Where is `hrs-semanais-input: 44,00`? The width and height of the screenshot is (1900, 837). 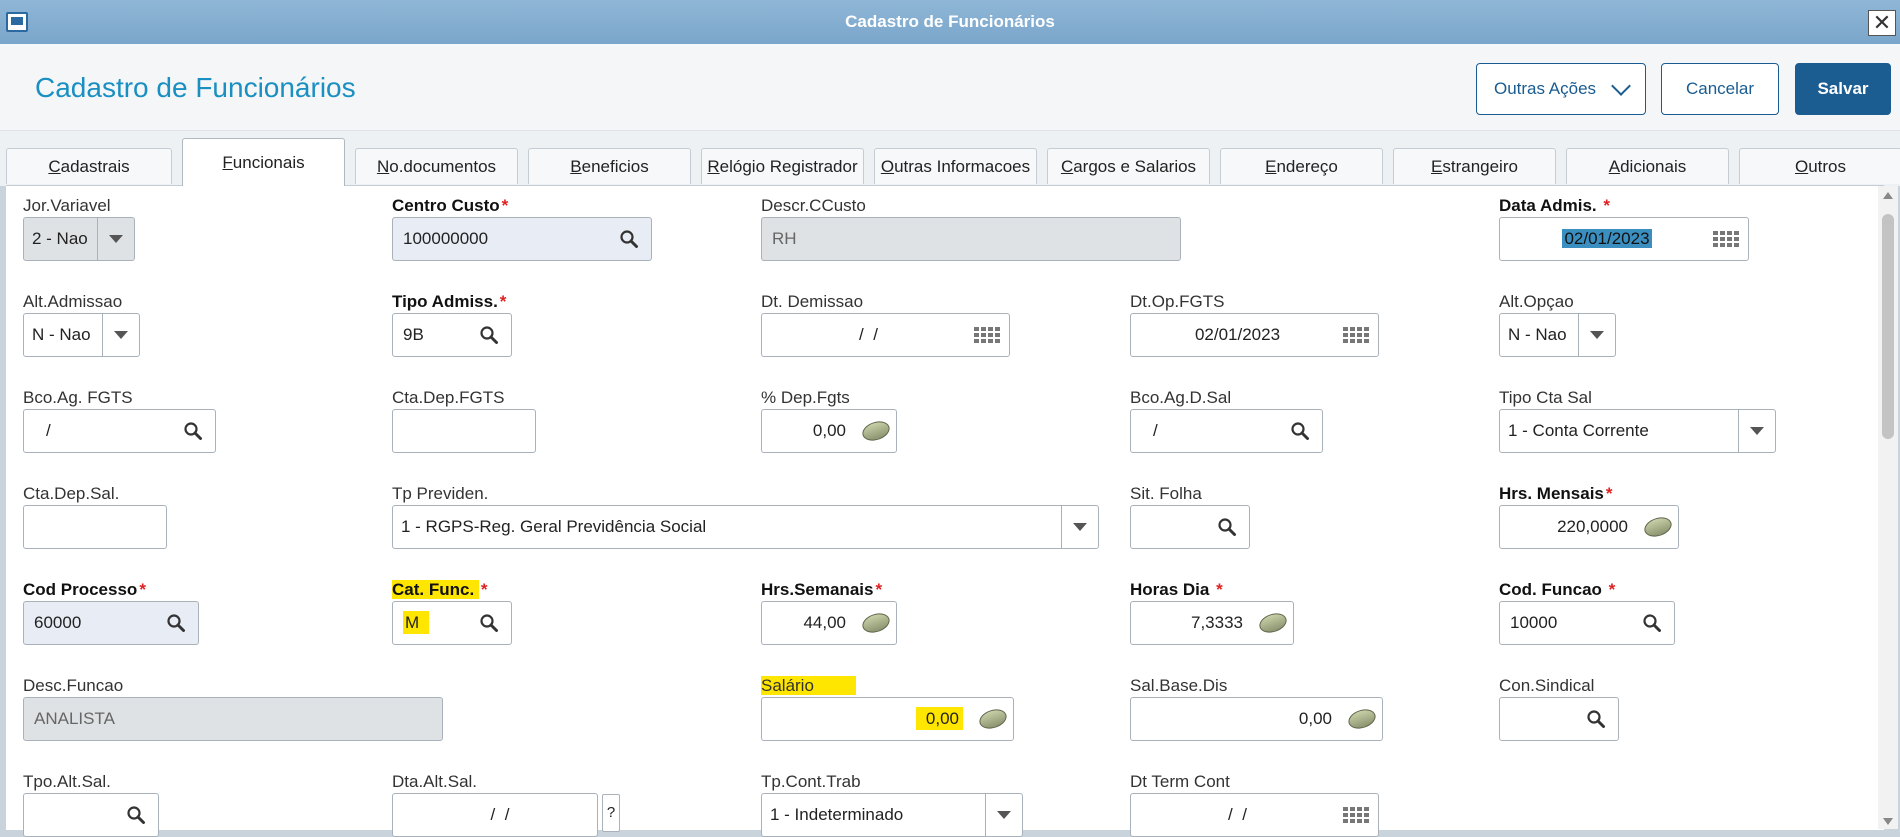 hrs-semanais-input: 44,00 is located at coordinates (829, 623).